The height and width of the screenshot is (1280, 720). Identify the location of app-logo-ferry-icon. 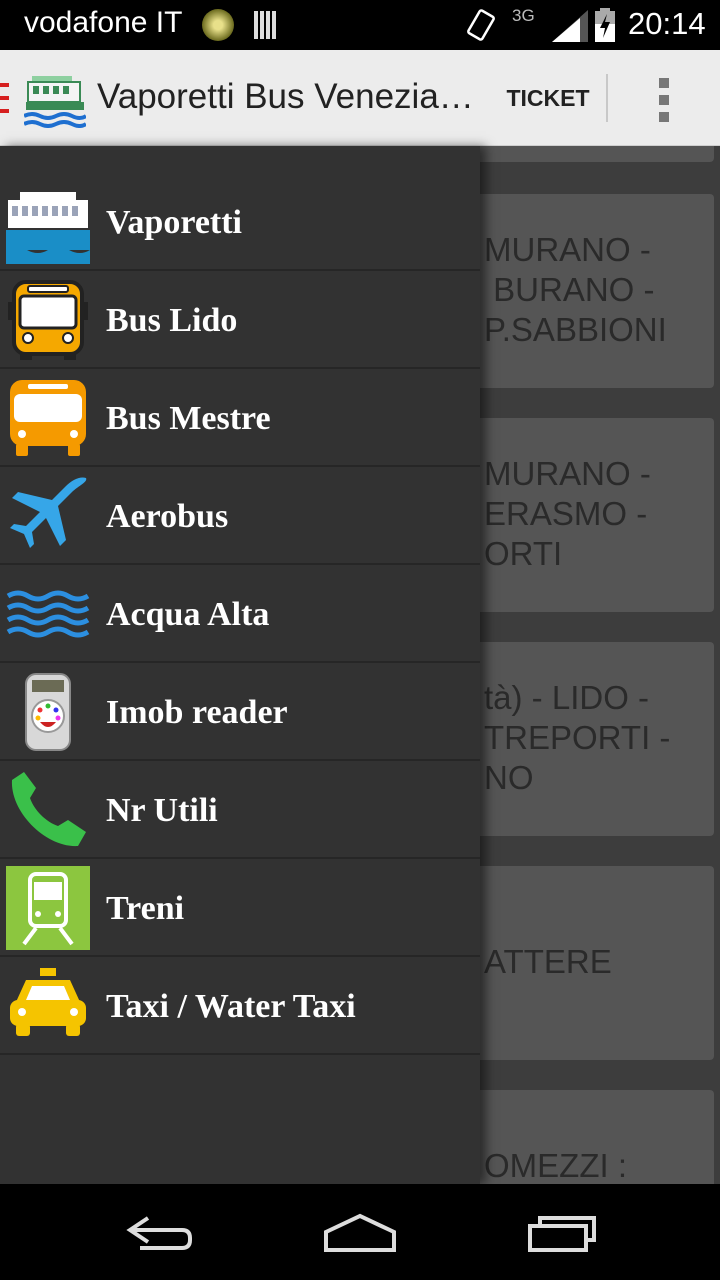
(55, 100).